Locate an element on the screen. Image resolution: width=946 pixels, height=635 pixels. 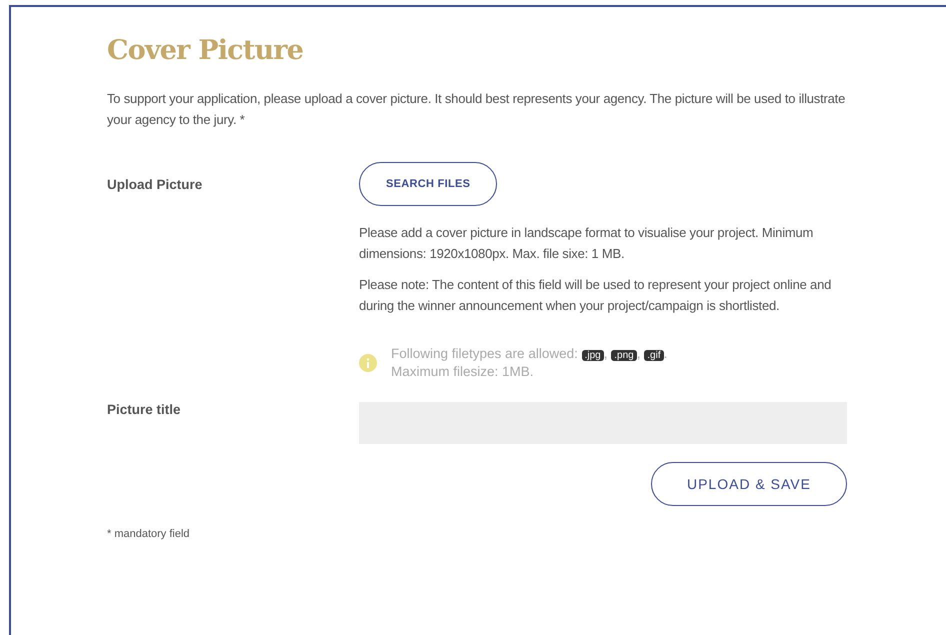
filetype-tag: .jpg is located at coordinates (593, 355).